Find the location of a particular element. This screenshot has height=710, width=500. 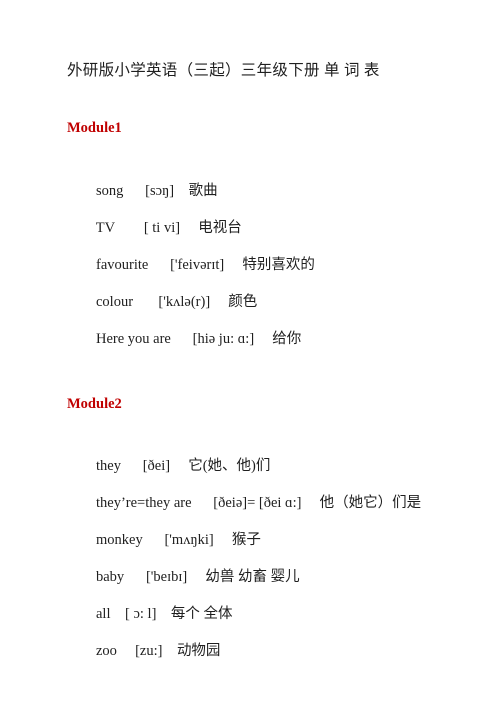

entry-meaning: 给你 is located at coordinates (287, 339).